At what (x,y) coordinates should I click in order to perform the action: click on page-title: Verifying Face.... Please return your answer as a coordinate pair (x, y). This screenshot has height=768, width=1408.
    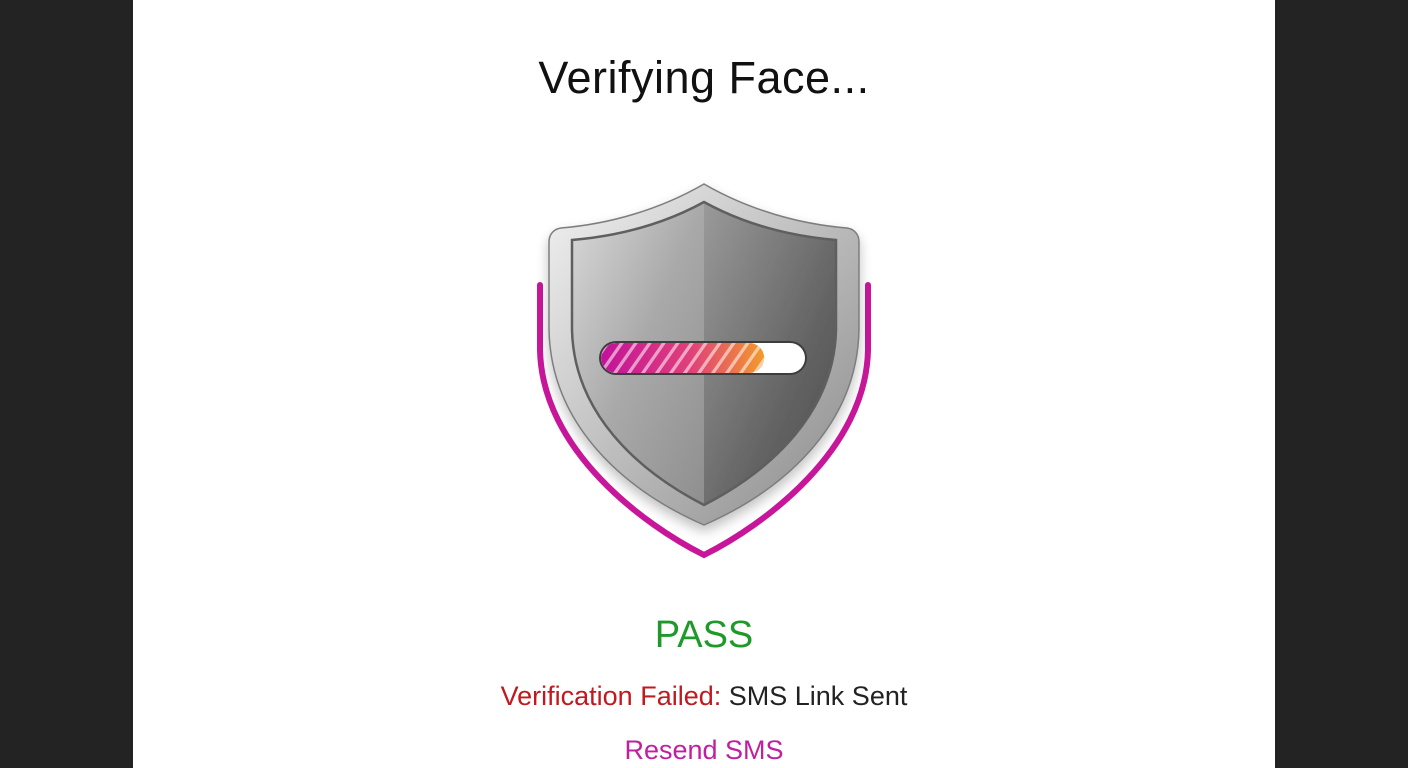
    Looking at the image, I should click on (704, 77).